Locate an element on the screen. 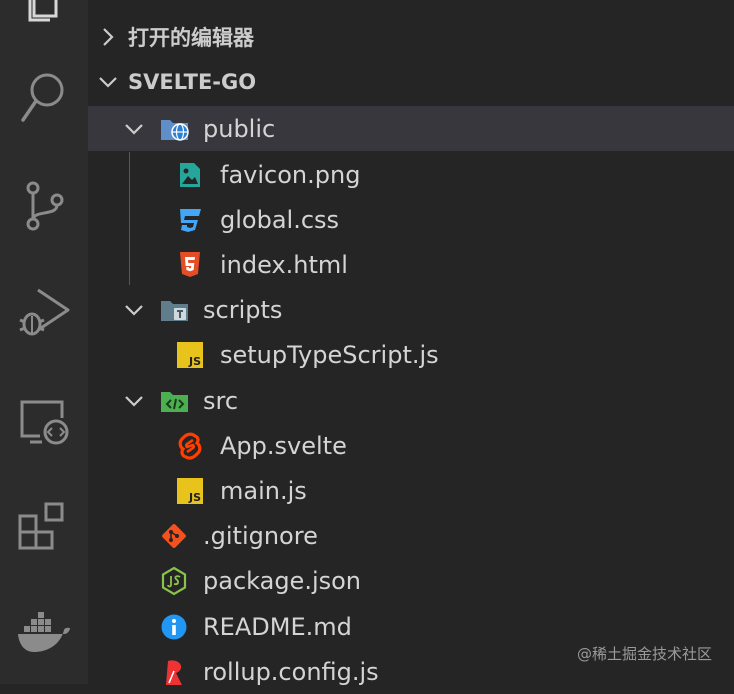 The width and height of the screenshot is (734, 694). tree-folder-public: public is located at coordinates (411, 128).